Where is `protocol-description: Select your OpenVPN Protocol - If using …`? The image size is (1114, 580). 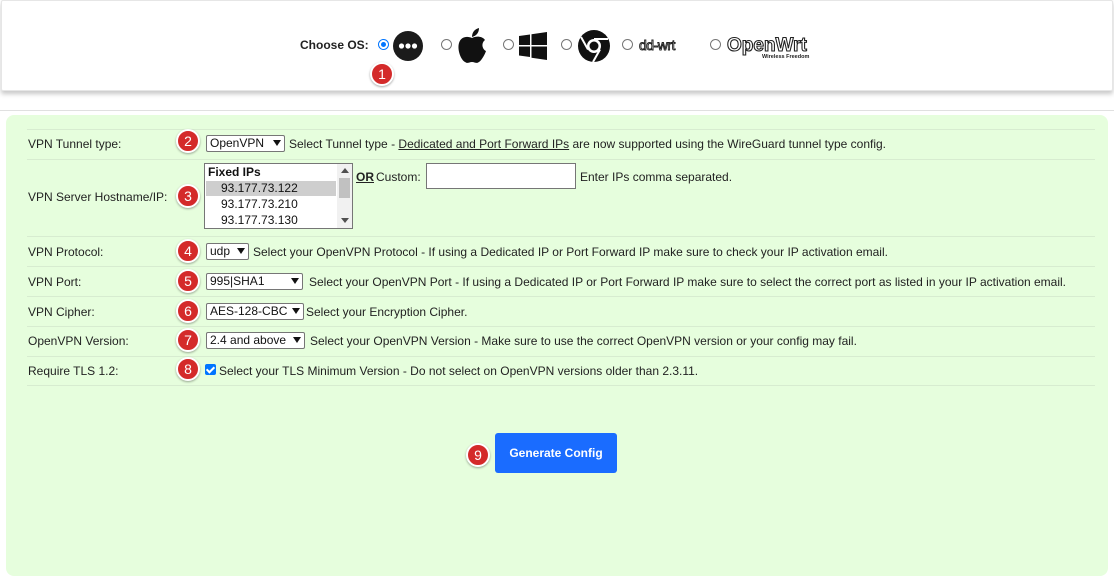 protocol-description: Select your OpenVPN Protocol - If using … is located at coordinates (570, 252).